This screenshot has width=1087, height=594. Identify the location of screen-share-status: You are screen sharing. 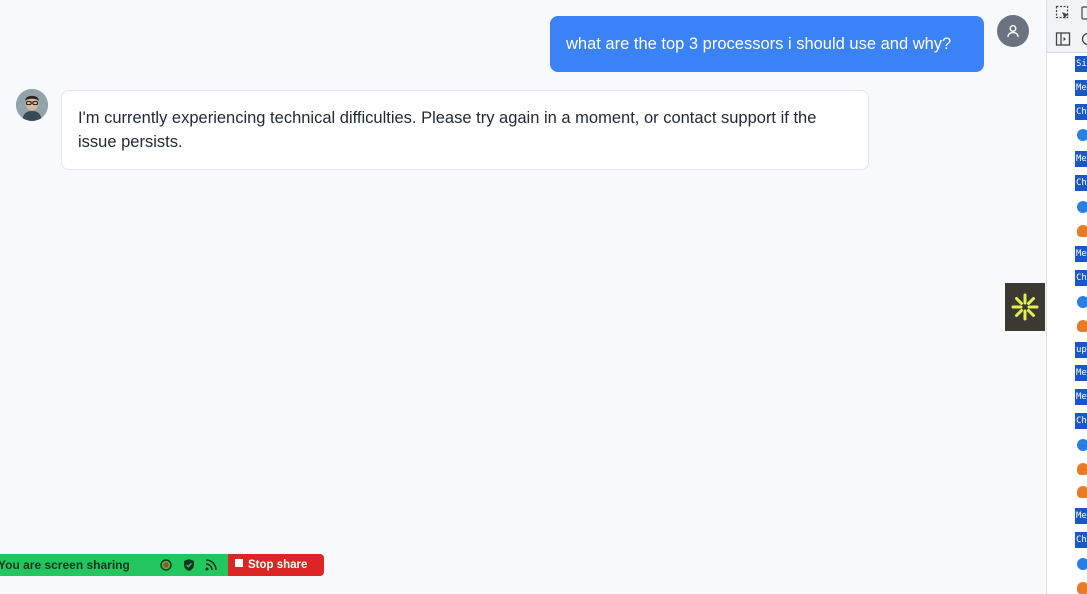
(65, 565).